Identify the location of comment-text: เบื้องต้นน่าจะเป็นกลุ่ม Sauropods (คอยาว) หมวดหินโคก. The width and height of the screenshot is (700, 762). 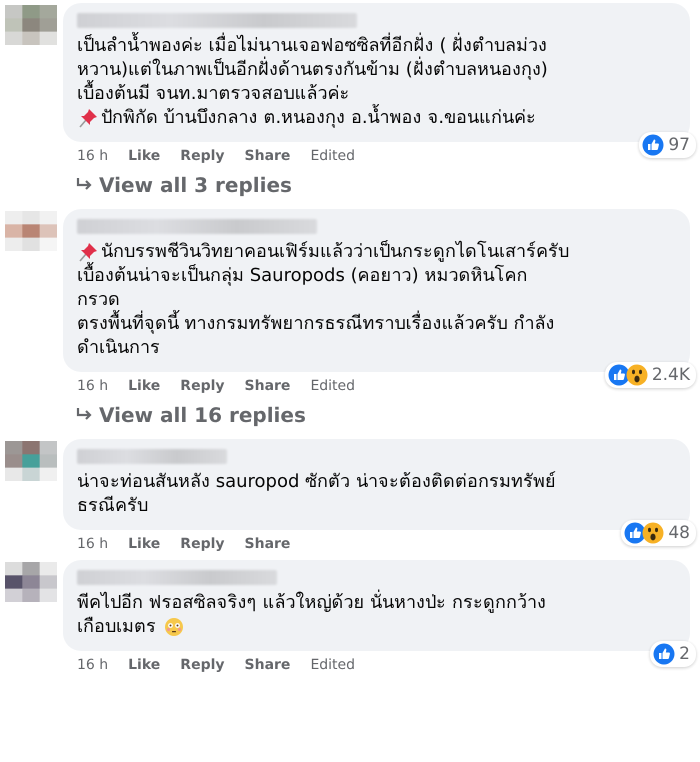
(302, 276).